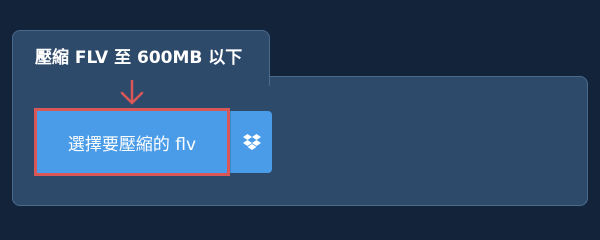 The height and width of the screenshot is (240, 600). I want to click on tab-title: 壓縮 FLV 至 600MB 以下, so click(139, 58).